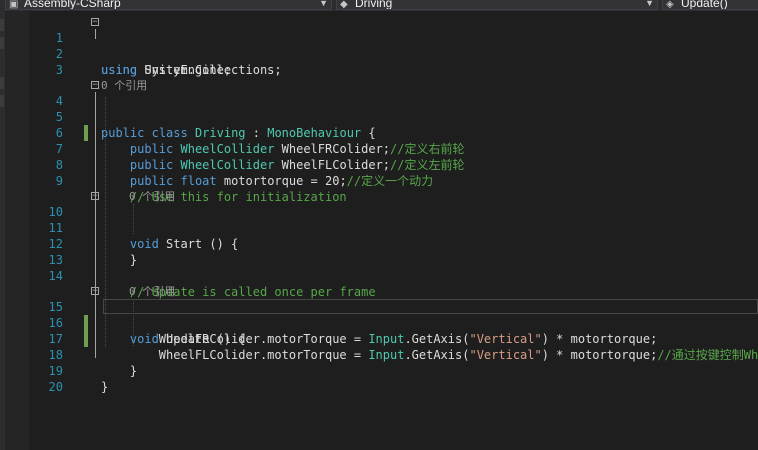 The image size is (758, 450). I want to click on member-label: Update(), so click(704, 5).